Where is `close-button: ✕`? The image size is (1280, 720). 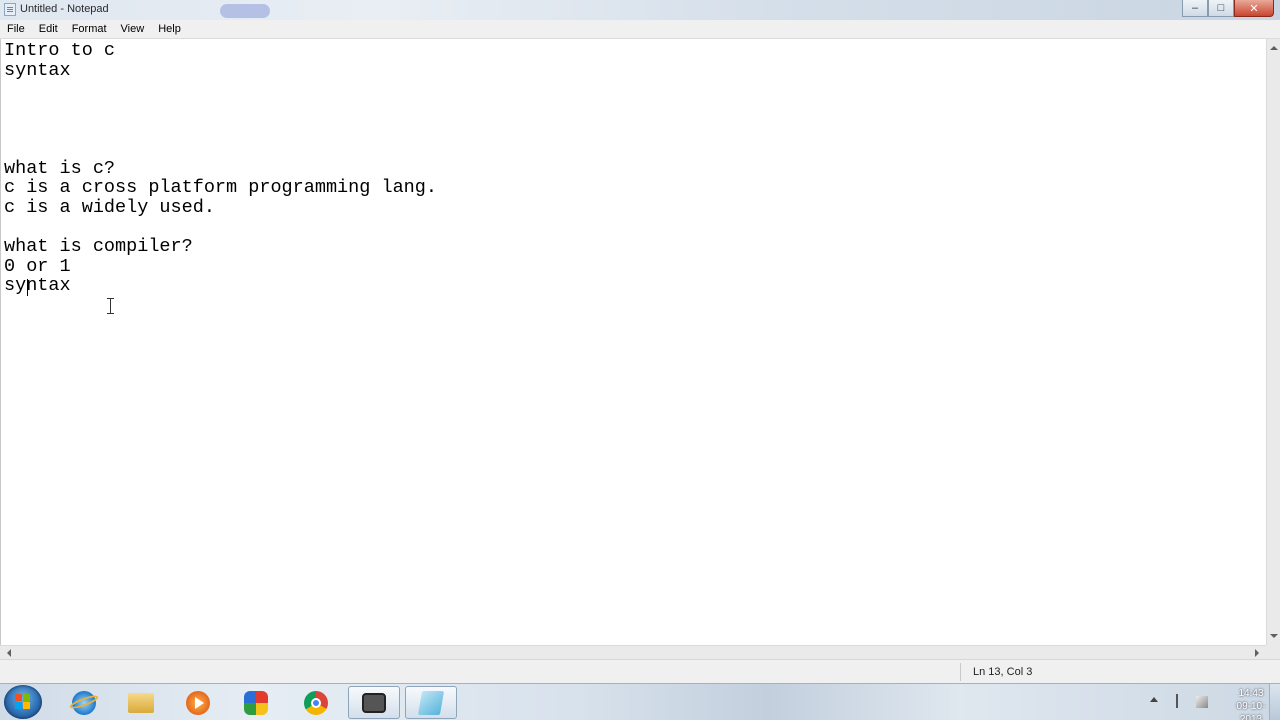 close-button: ✕ is located at coordinates (1254, 8).